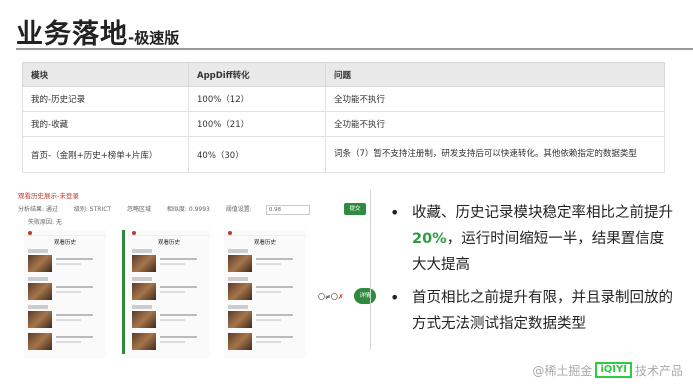  Describe the element at coordinates (45, 222) in the screenshot. I see `fail-reason: 失败原因: 无` at that location.